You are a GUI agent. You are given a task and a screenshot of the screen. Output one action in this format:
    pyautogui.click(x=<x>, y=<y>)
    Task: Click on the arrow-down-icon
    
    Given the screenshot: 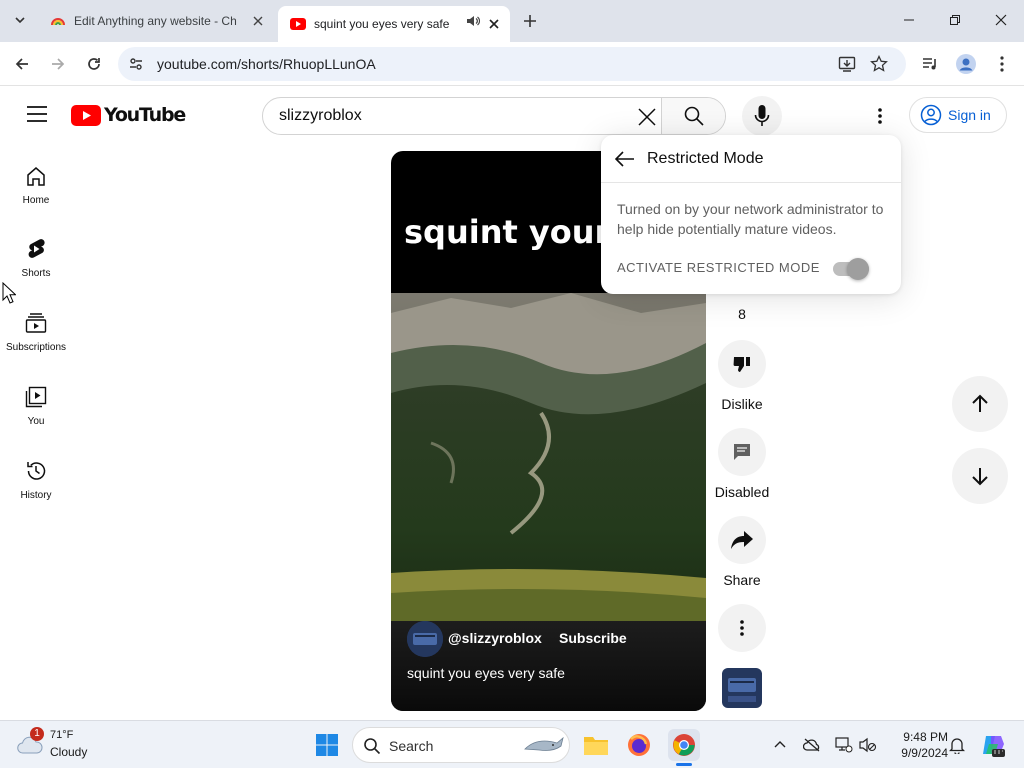 What is the action you would take?
    pyautogui.click(x=980, y=477)
    